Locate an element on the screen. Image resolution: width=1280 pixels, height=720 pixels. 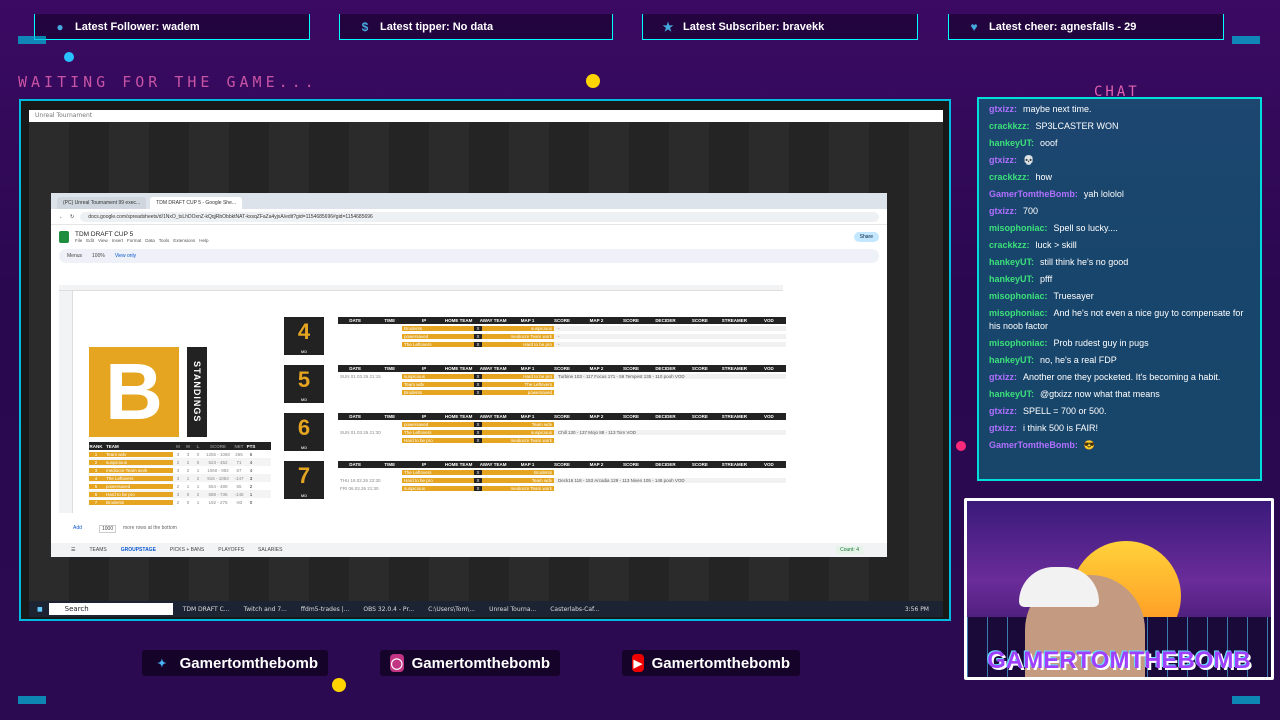
menu-tools: Tools is located at coordinates (164, 240).